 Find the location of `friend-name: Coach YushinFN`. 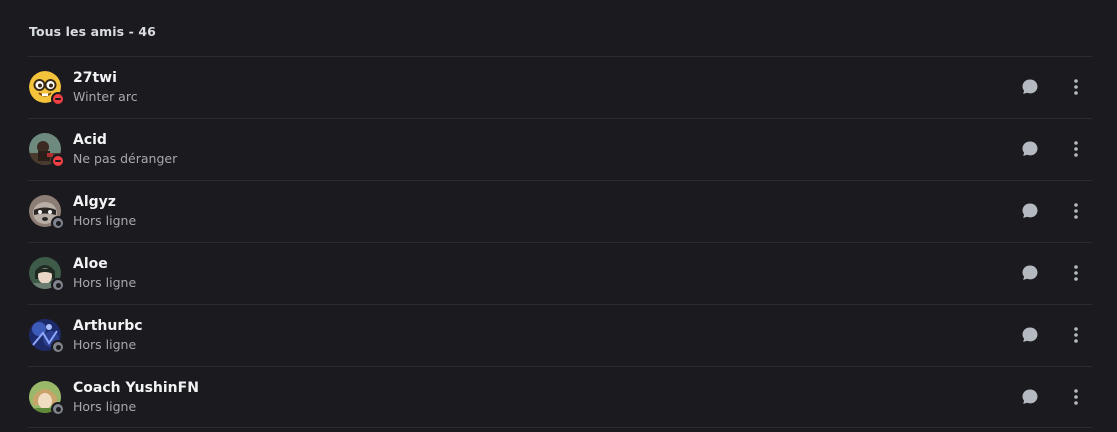

friend-name: Coach YushinFN is located at coordinates (136, 388).